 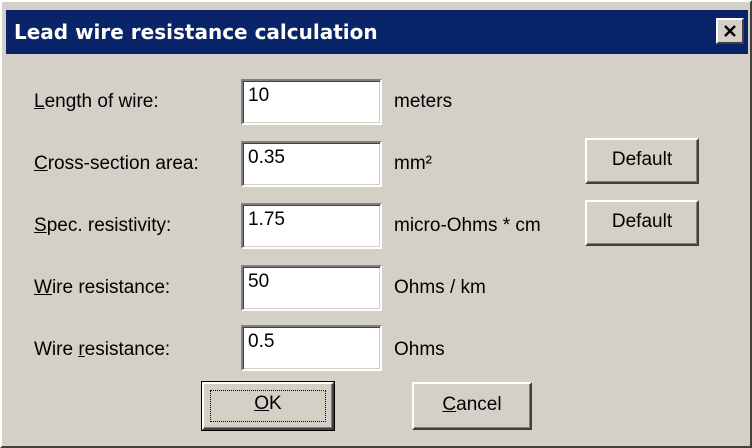 What do you see at coordinates (116, 163) in the screenshot?
I see `cross-section-area-label: Cross-section area:` at bounding box center [116, 163].